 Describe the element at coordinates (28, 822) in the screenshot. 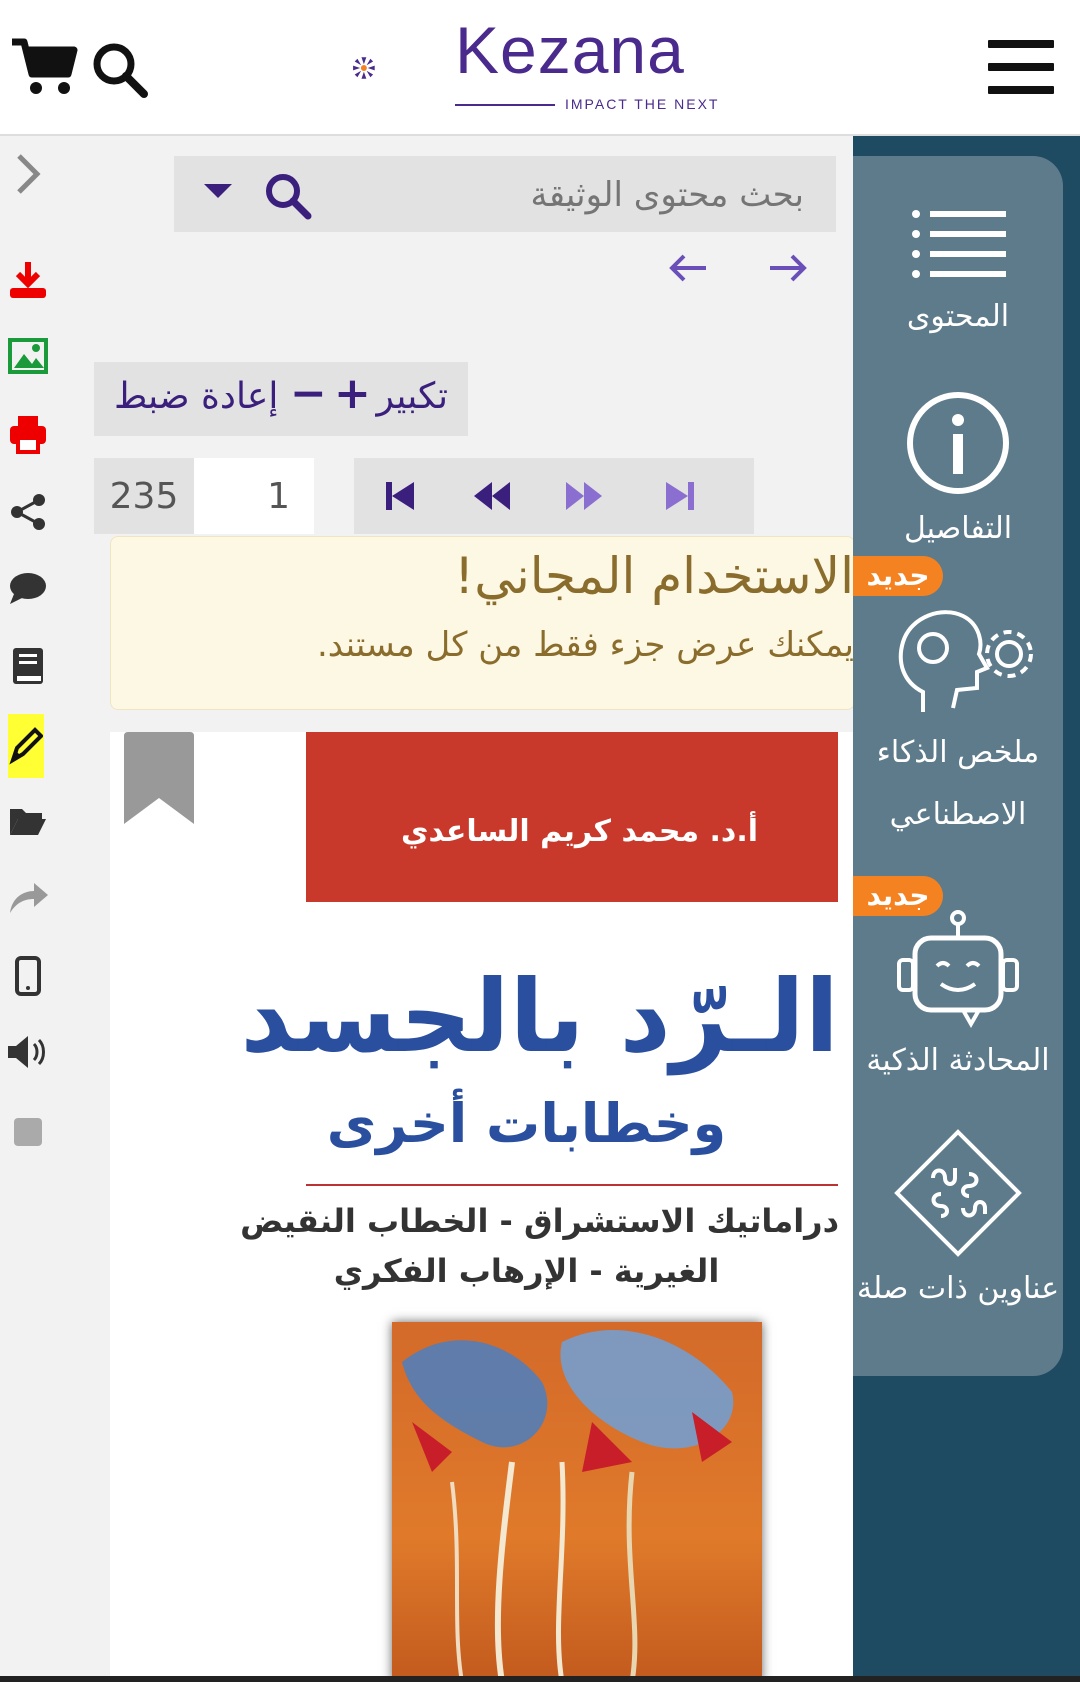

I see `folder-open-icon` at that location.